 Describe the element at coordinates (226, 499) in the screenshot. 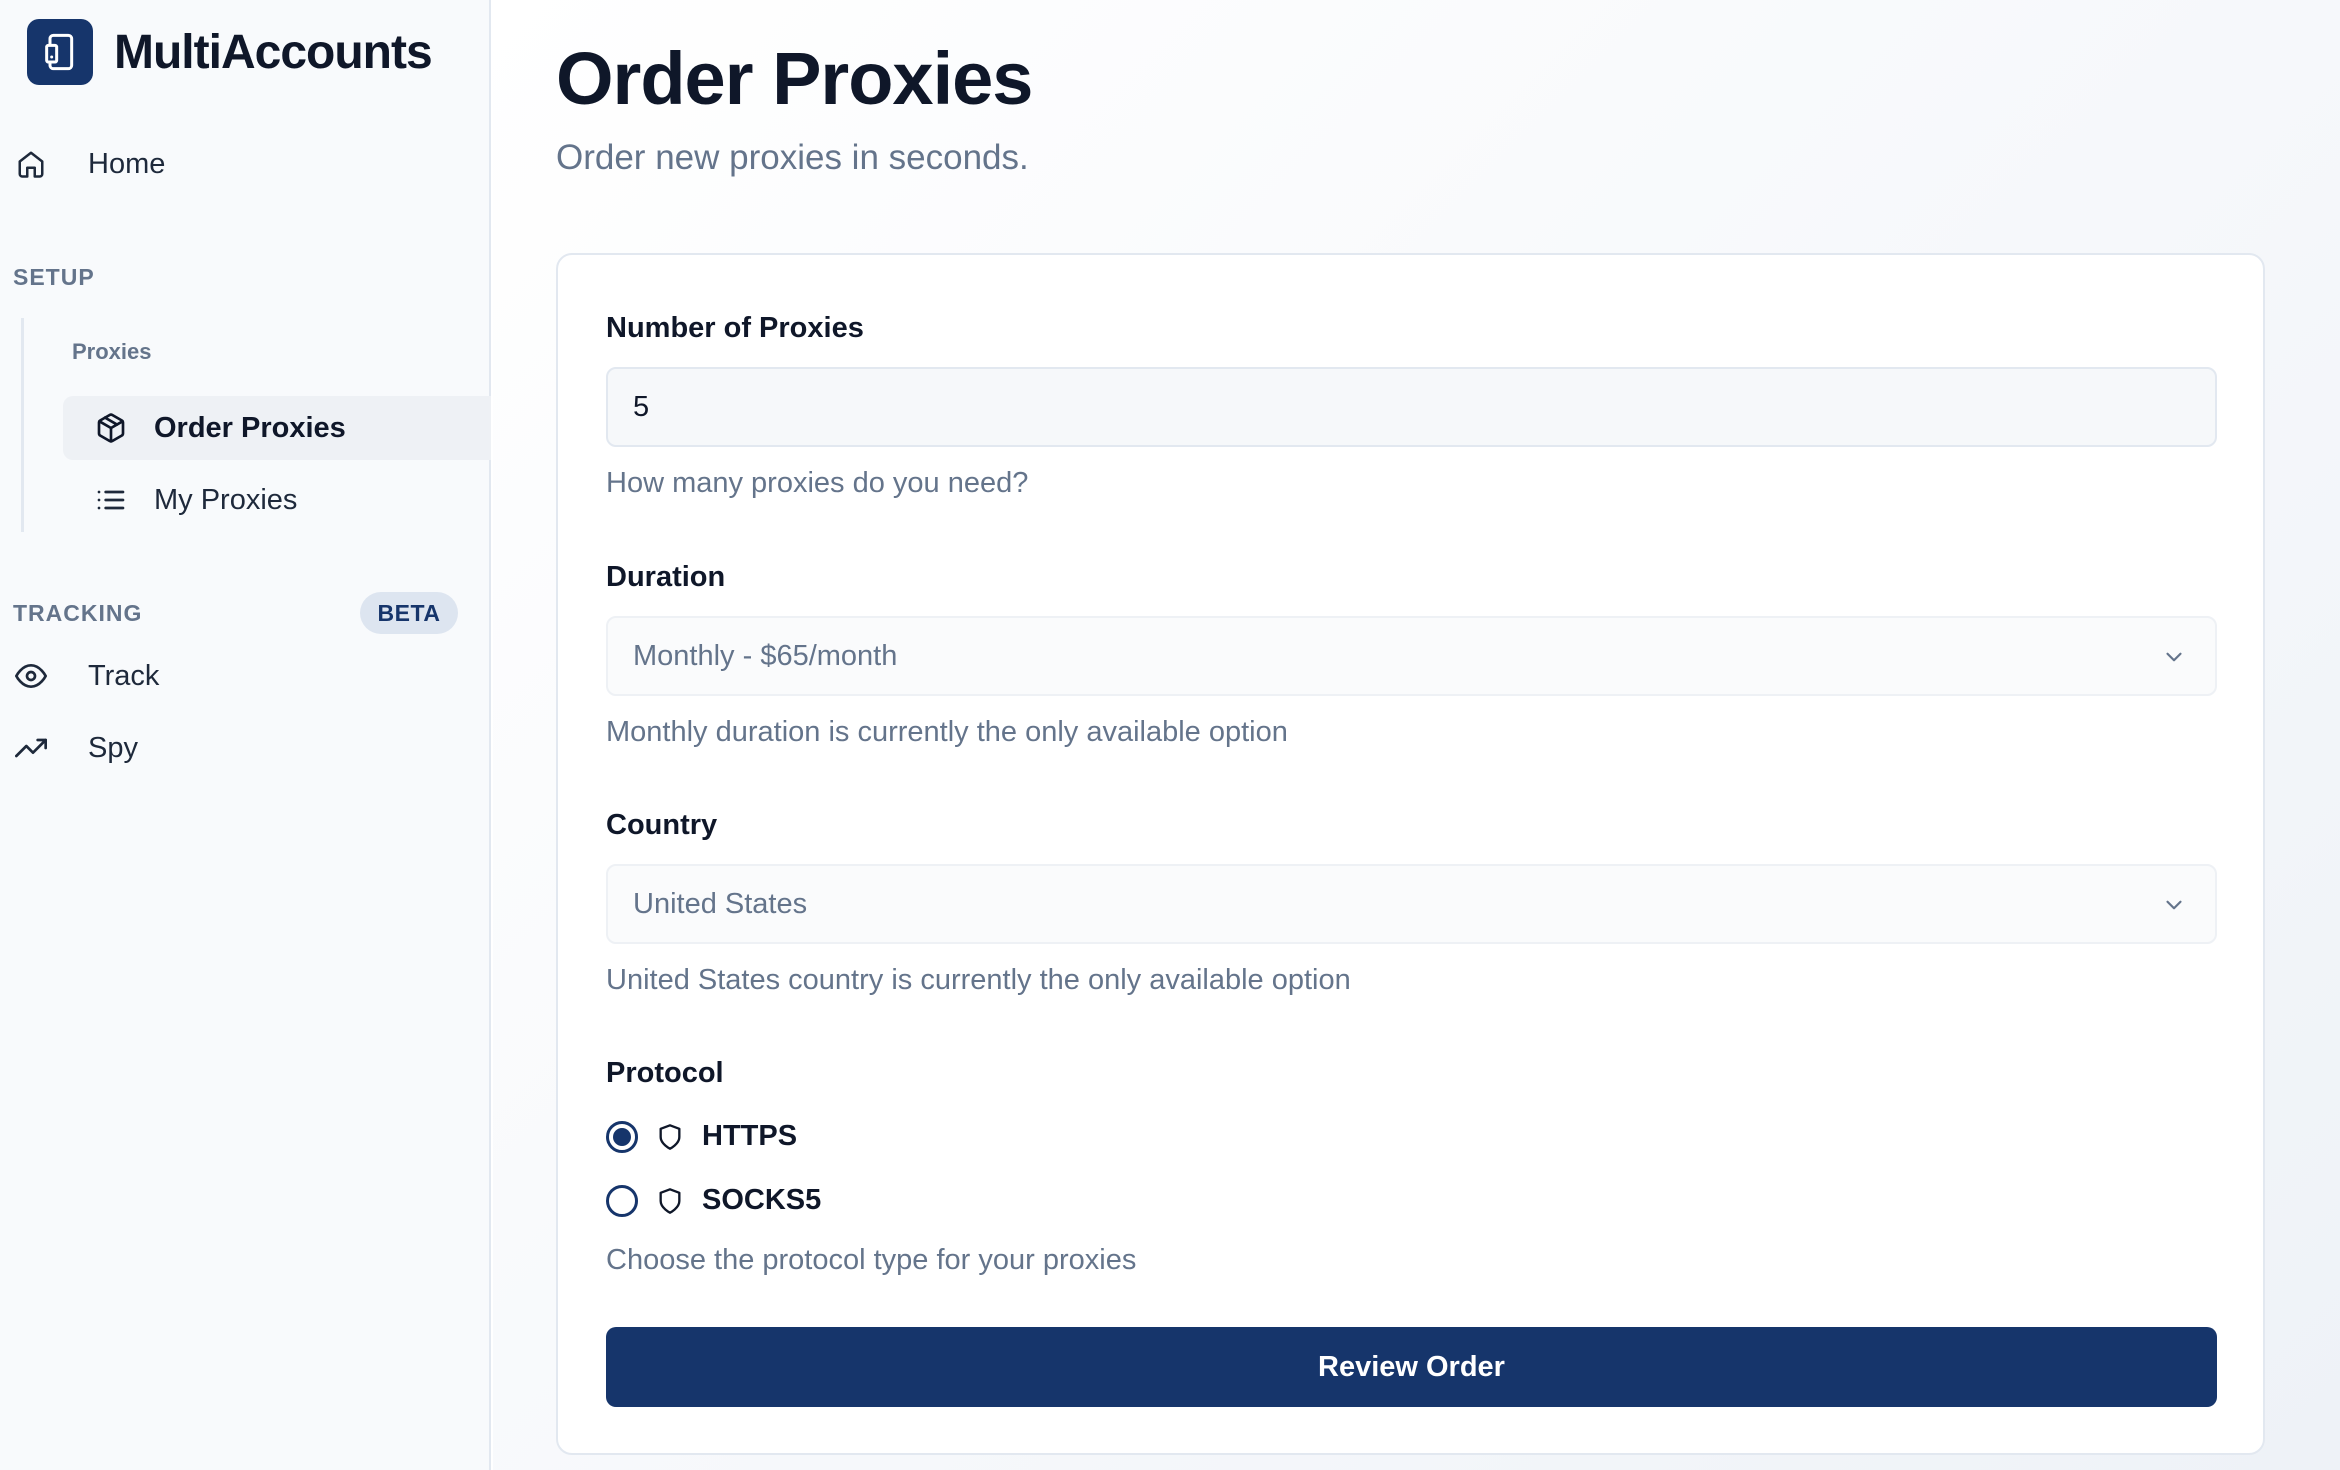

I see `sidebar-item-label: My Proxies` at that location.